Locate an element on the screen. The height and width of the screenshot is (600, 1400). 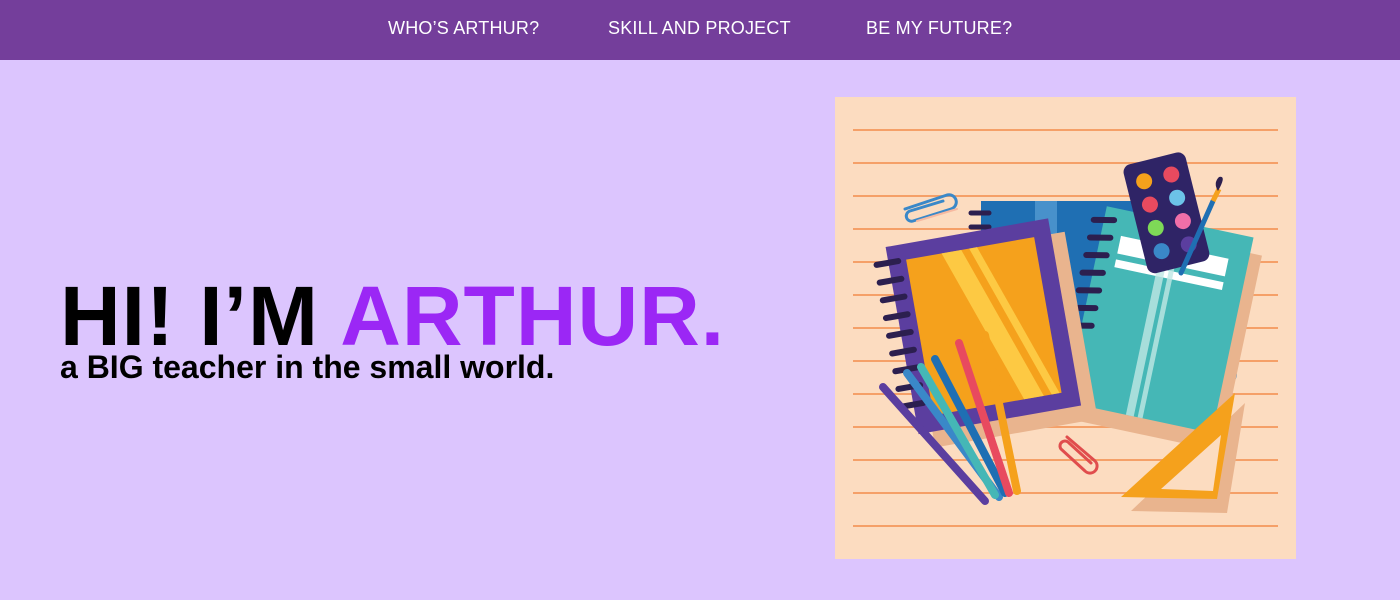
hero-subtitle: a BIG teacher in the small world. is located at coordinates (307, 367).